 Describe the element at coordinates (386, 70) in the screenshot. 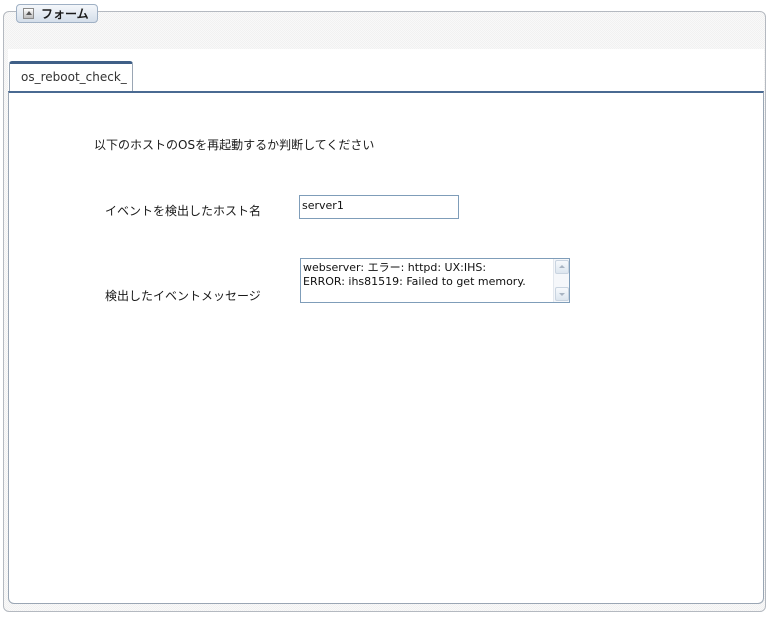

I see `tab-strip: os_reboot_check_` at that location.